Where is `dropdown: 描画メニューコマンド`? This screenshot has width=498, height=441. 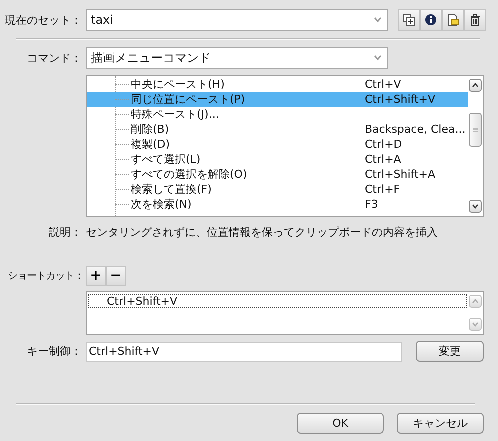 dropdown: 描画メニューコマンド is located at coordinates (237, 58).